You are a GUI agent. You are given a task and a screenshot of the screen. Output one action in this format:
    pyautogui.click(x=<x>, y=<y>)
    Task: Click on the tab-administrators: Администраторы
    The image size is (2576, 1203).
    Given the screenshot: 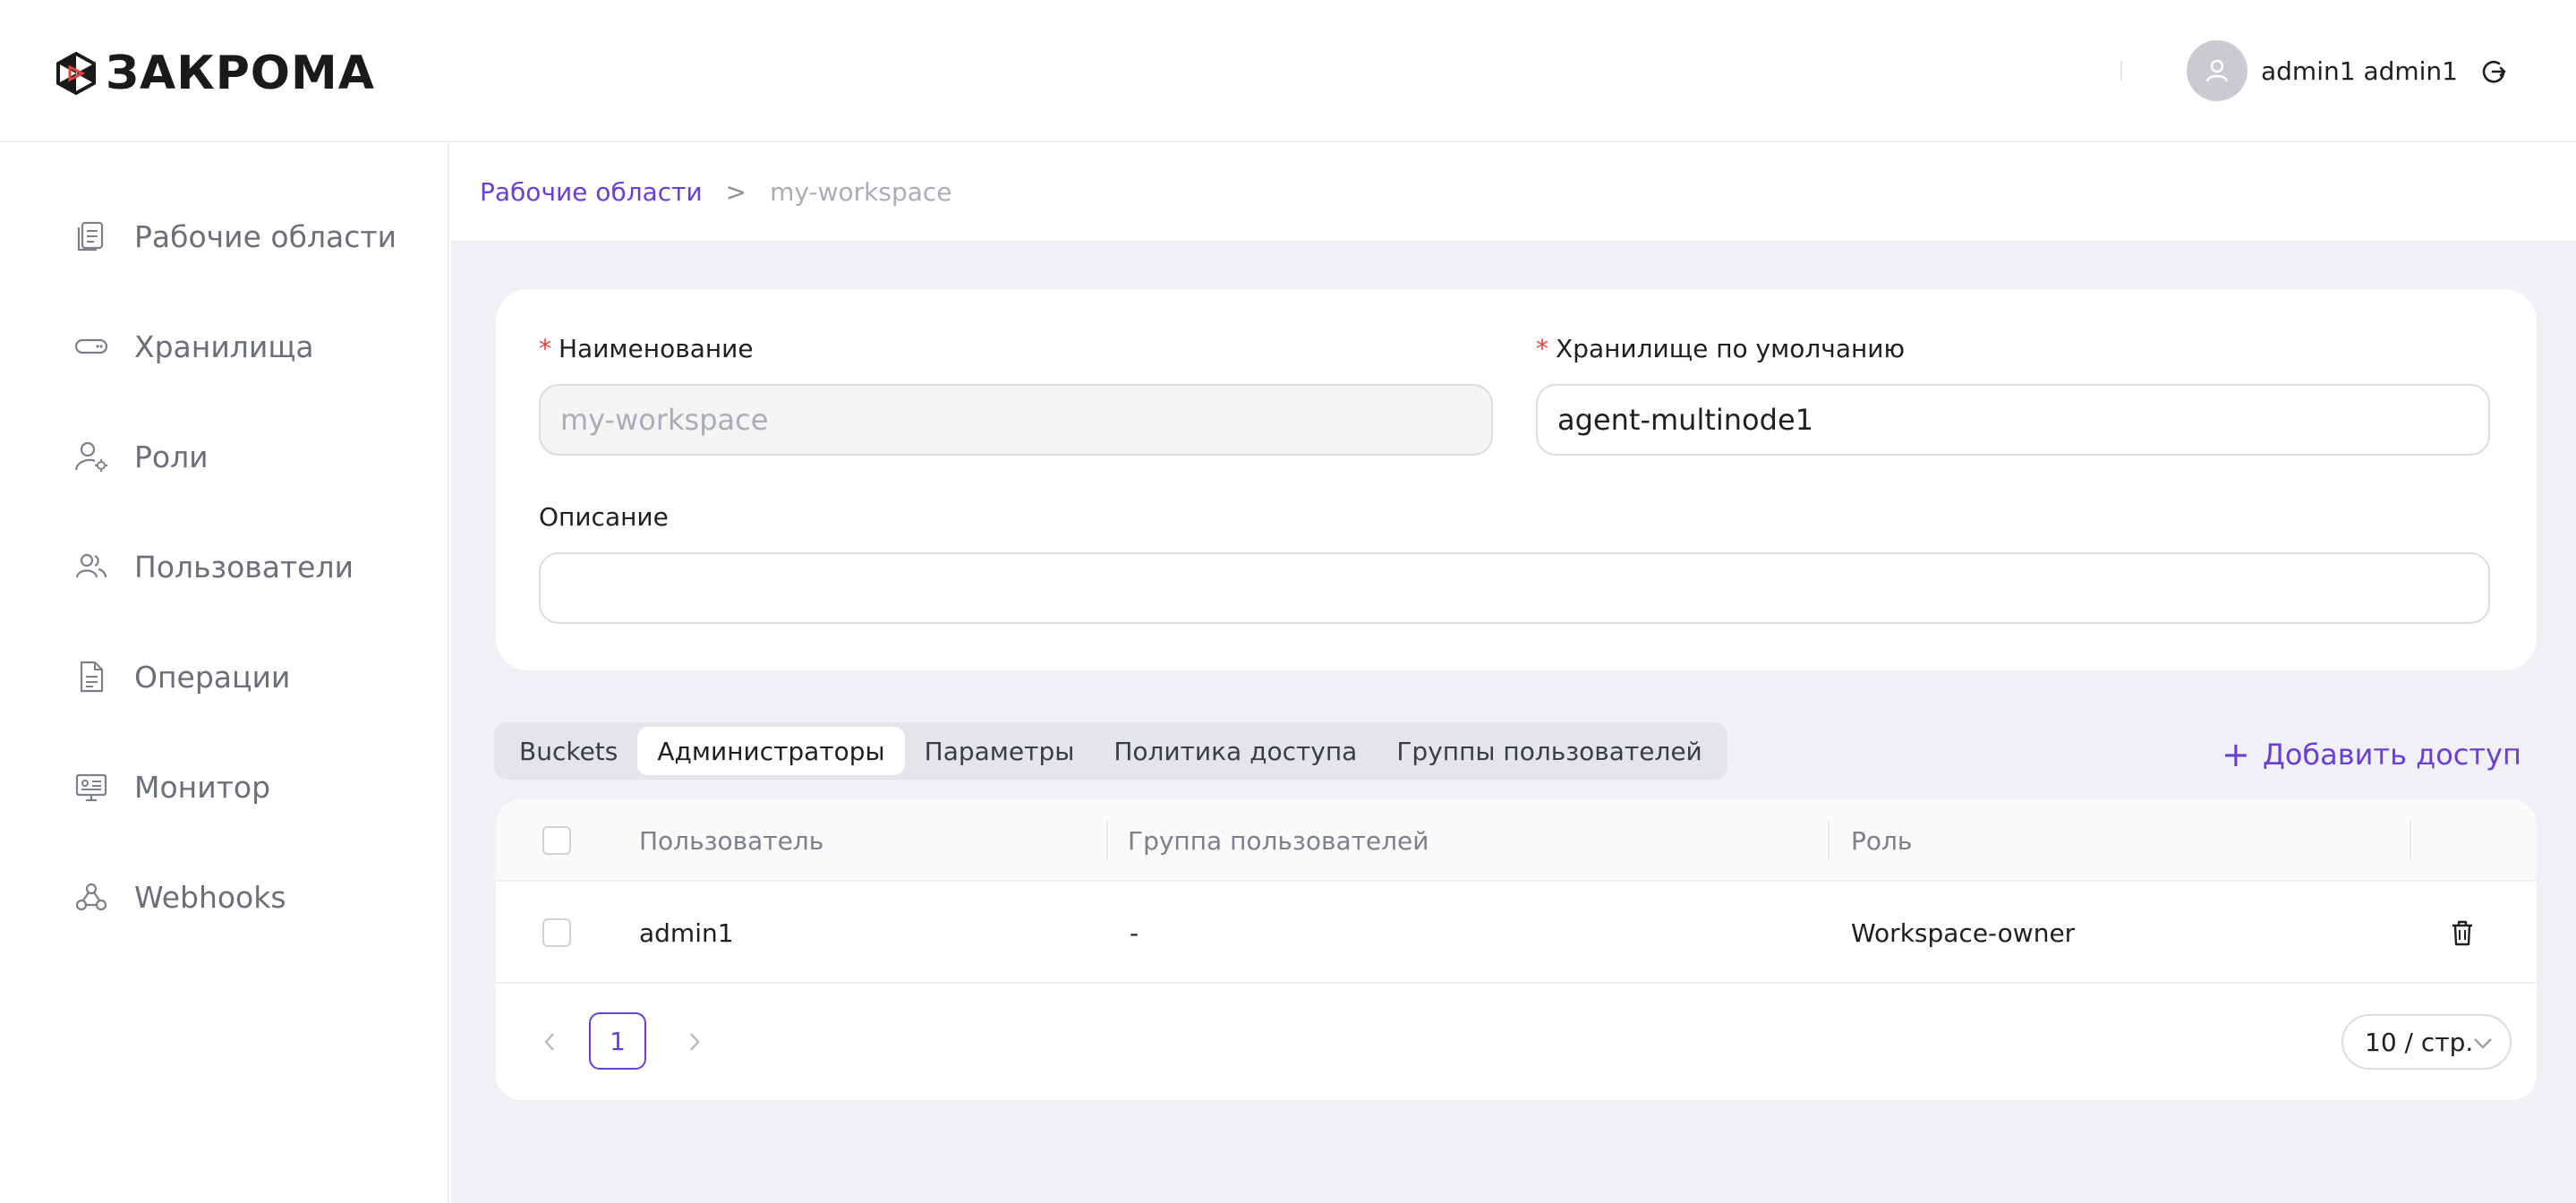 What is the action you would take?
    pyautogui.click(x=771, y=751)
    